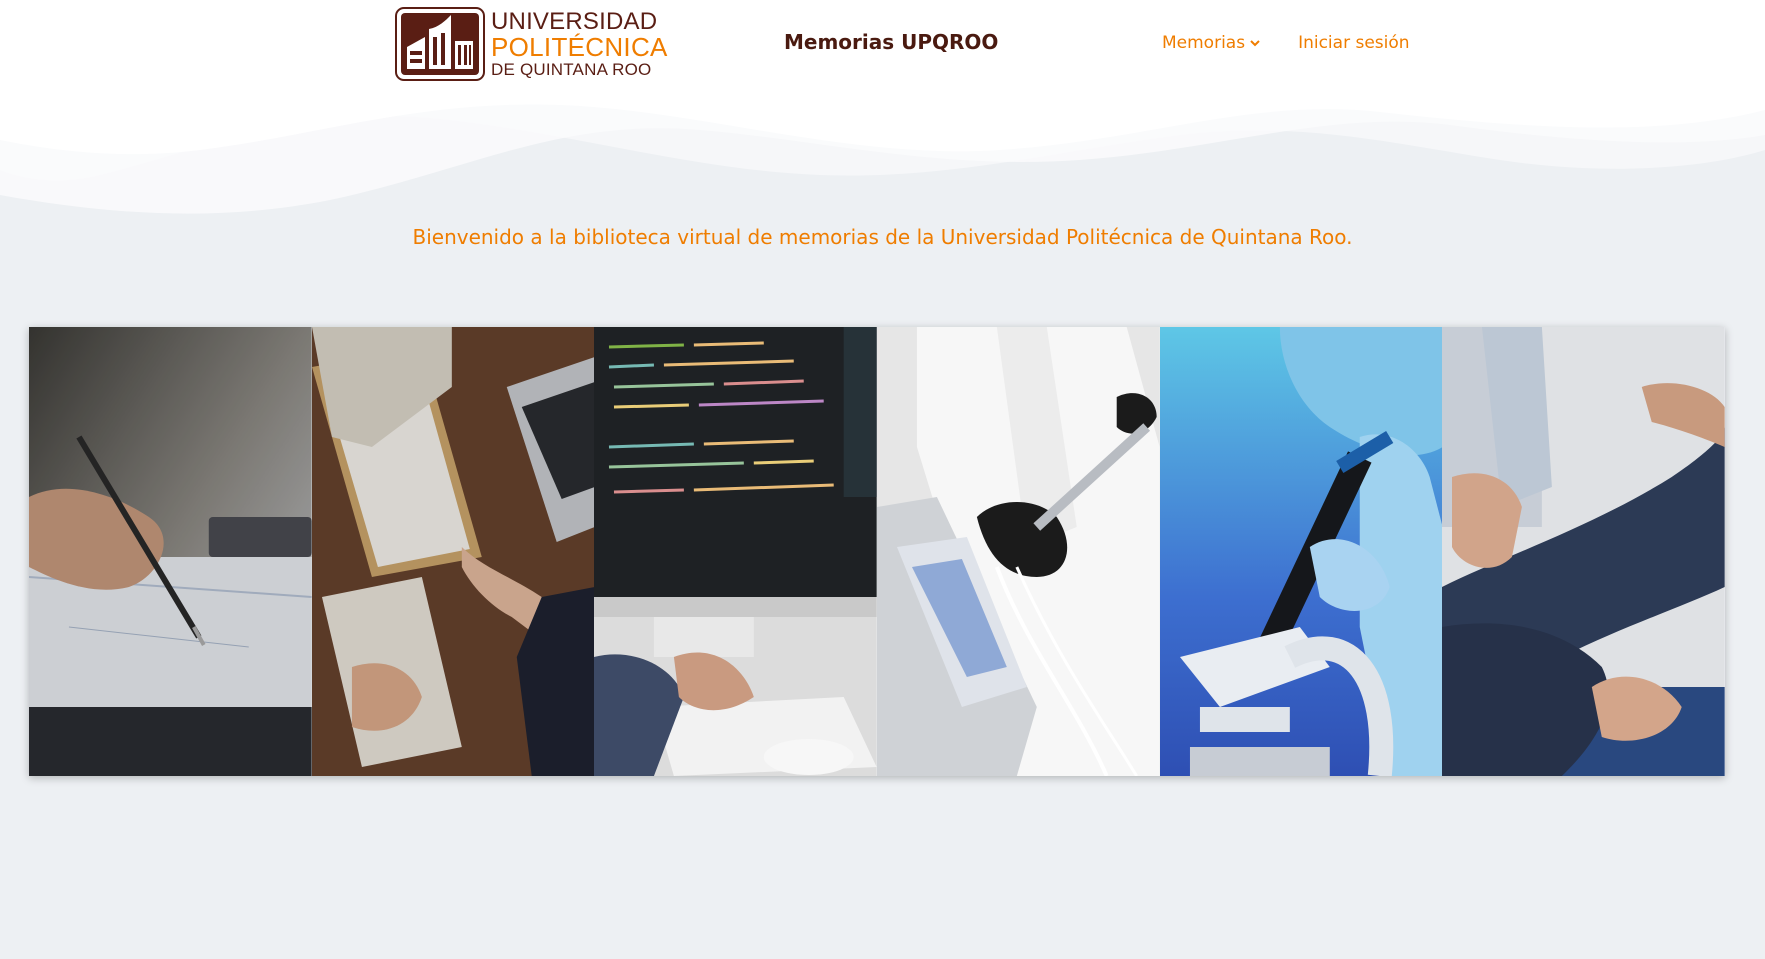  I want to click on site-title: Memorias UPQROO, so click(891, 42).